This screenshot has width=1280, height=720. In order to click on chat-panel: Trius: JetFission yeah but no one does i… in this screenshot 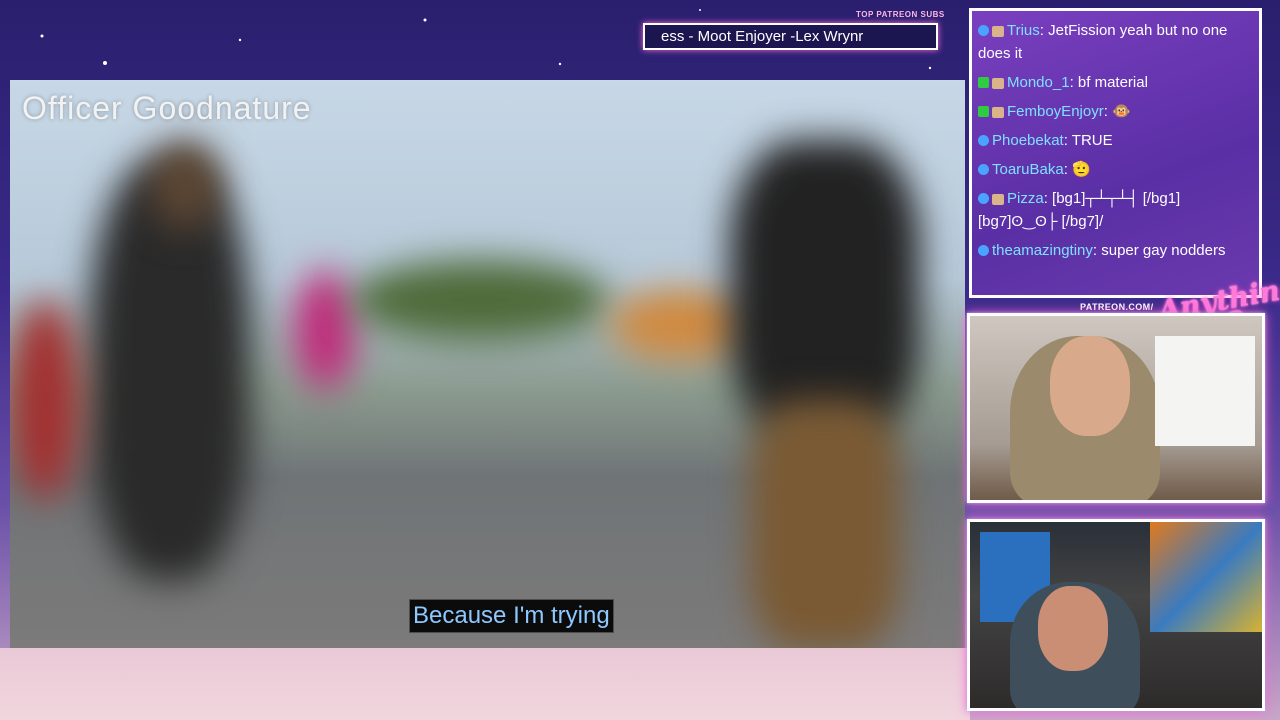, I will do `click(1115, 153)`.